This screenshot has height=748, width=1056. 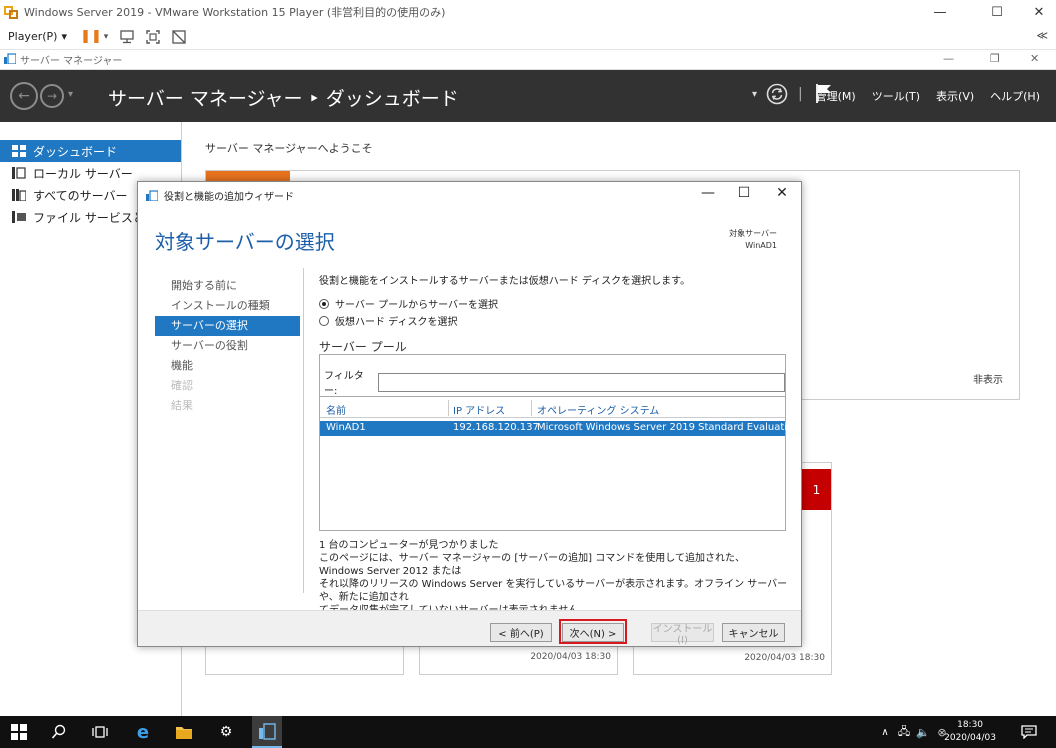 I want to click on step-installation-type: インストールの種類, so click(x=227, y=306).